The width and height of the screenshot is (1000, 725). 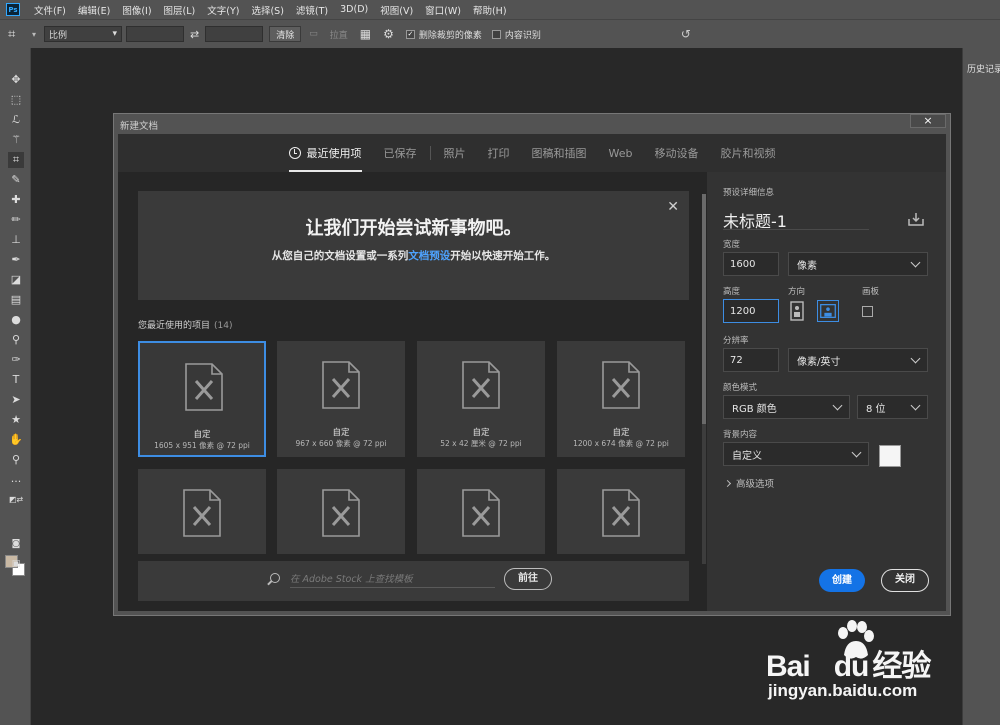 What do you see at coordinates (450, 35) in the screenshot?
I see `delete-cropped-label: 删除裁剪的像素` at bounding box center [450, 35].